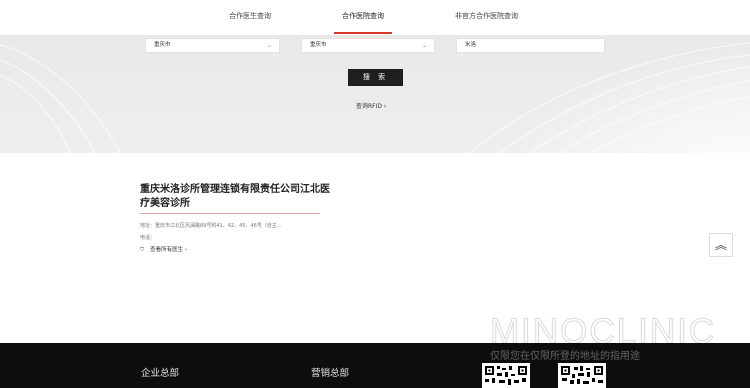 This screenshot has height=388, width=750. What do you see at coordinates (162, 45) in the screenshot?
I see `province-select-value: 重庆市` at bounding box center [162, 45].